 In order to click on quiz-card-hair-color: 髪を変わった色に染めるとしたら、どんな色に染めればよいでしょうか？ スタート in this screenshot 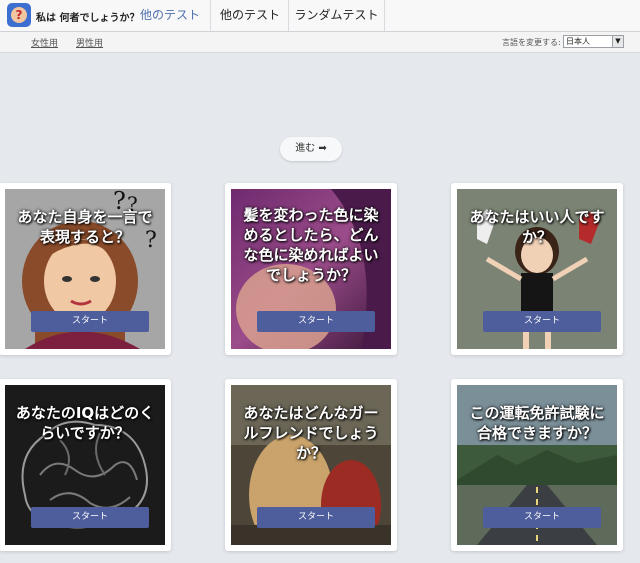, I will do `click(311, 269)`.